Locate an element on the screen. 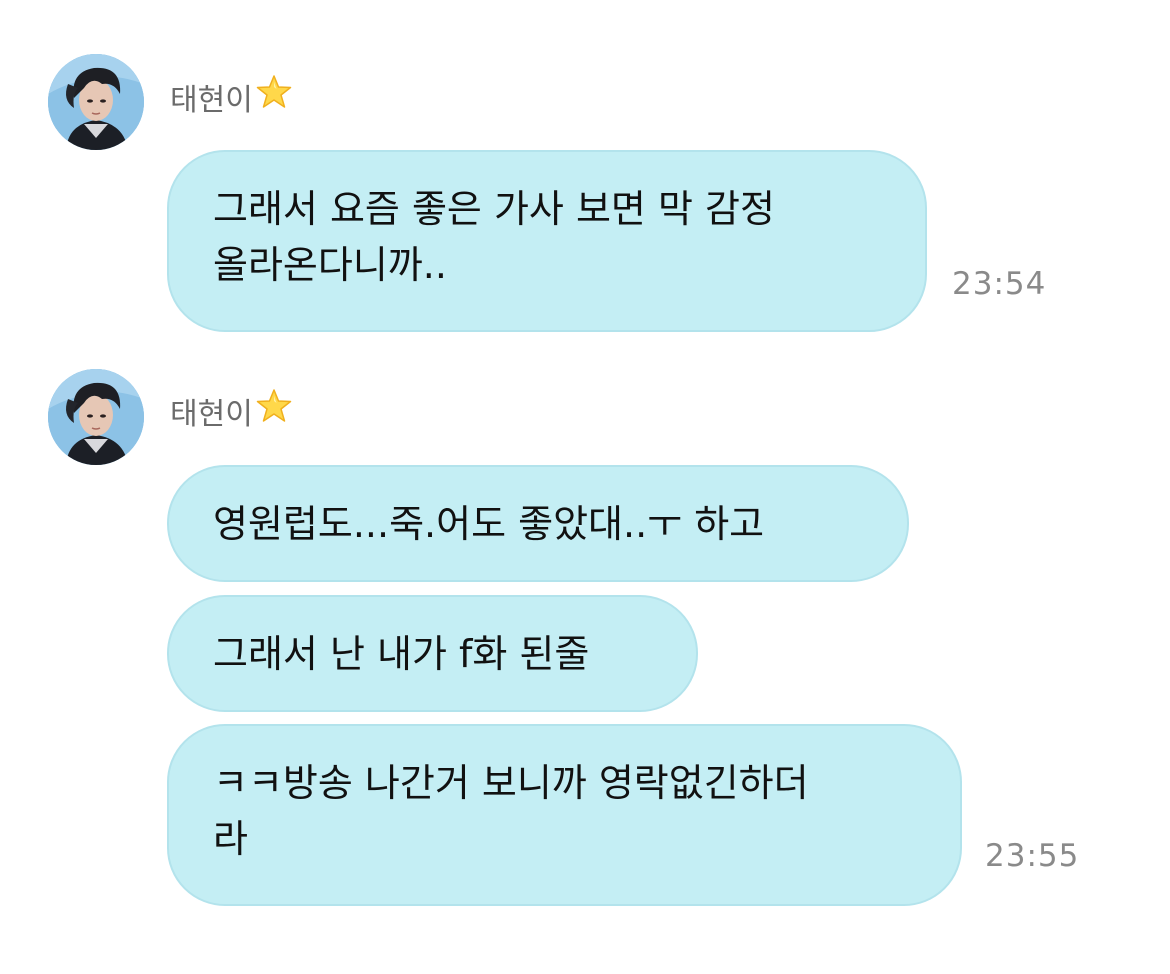  message-text: 그래서 요즘 좋은 가사 보면 막 감정 is located at coordinates (494, 209).